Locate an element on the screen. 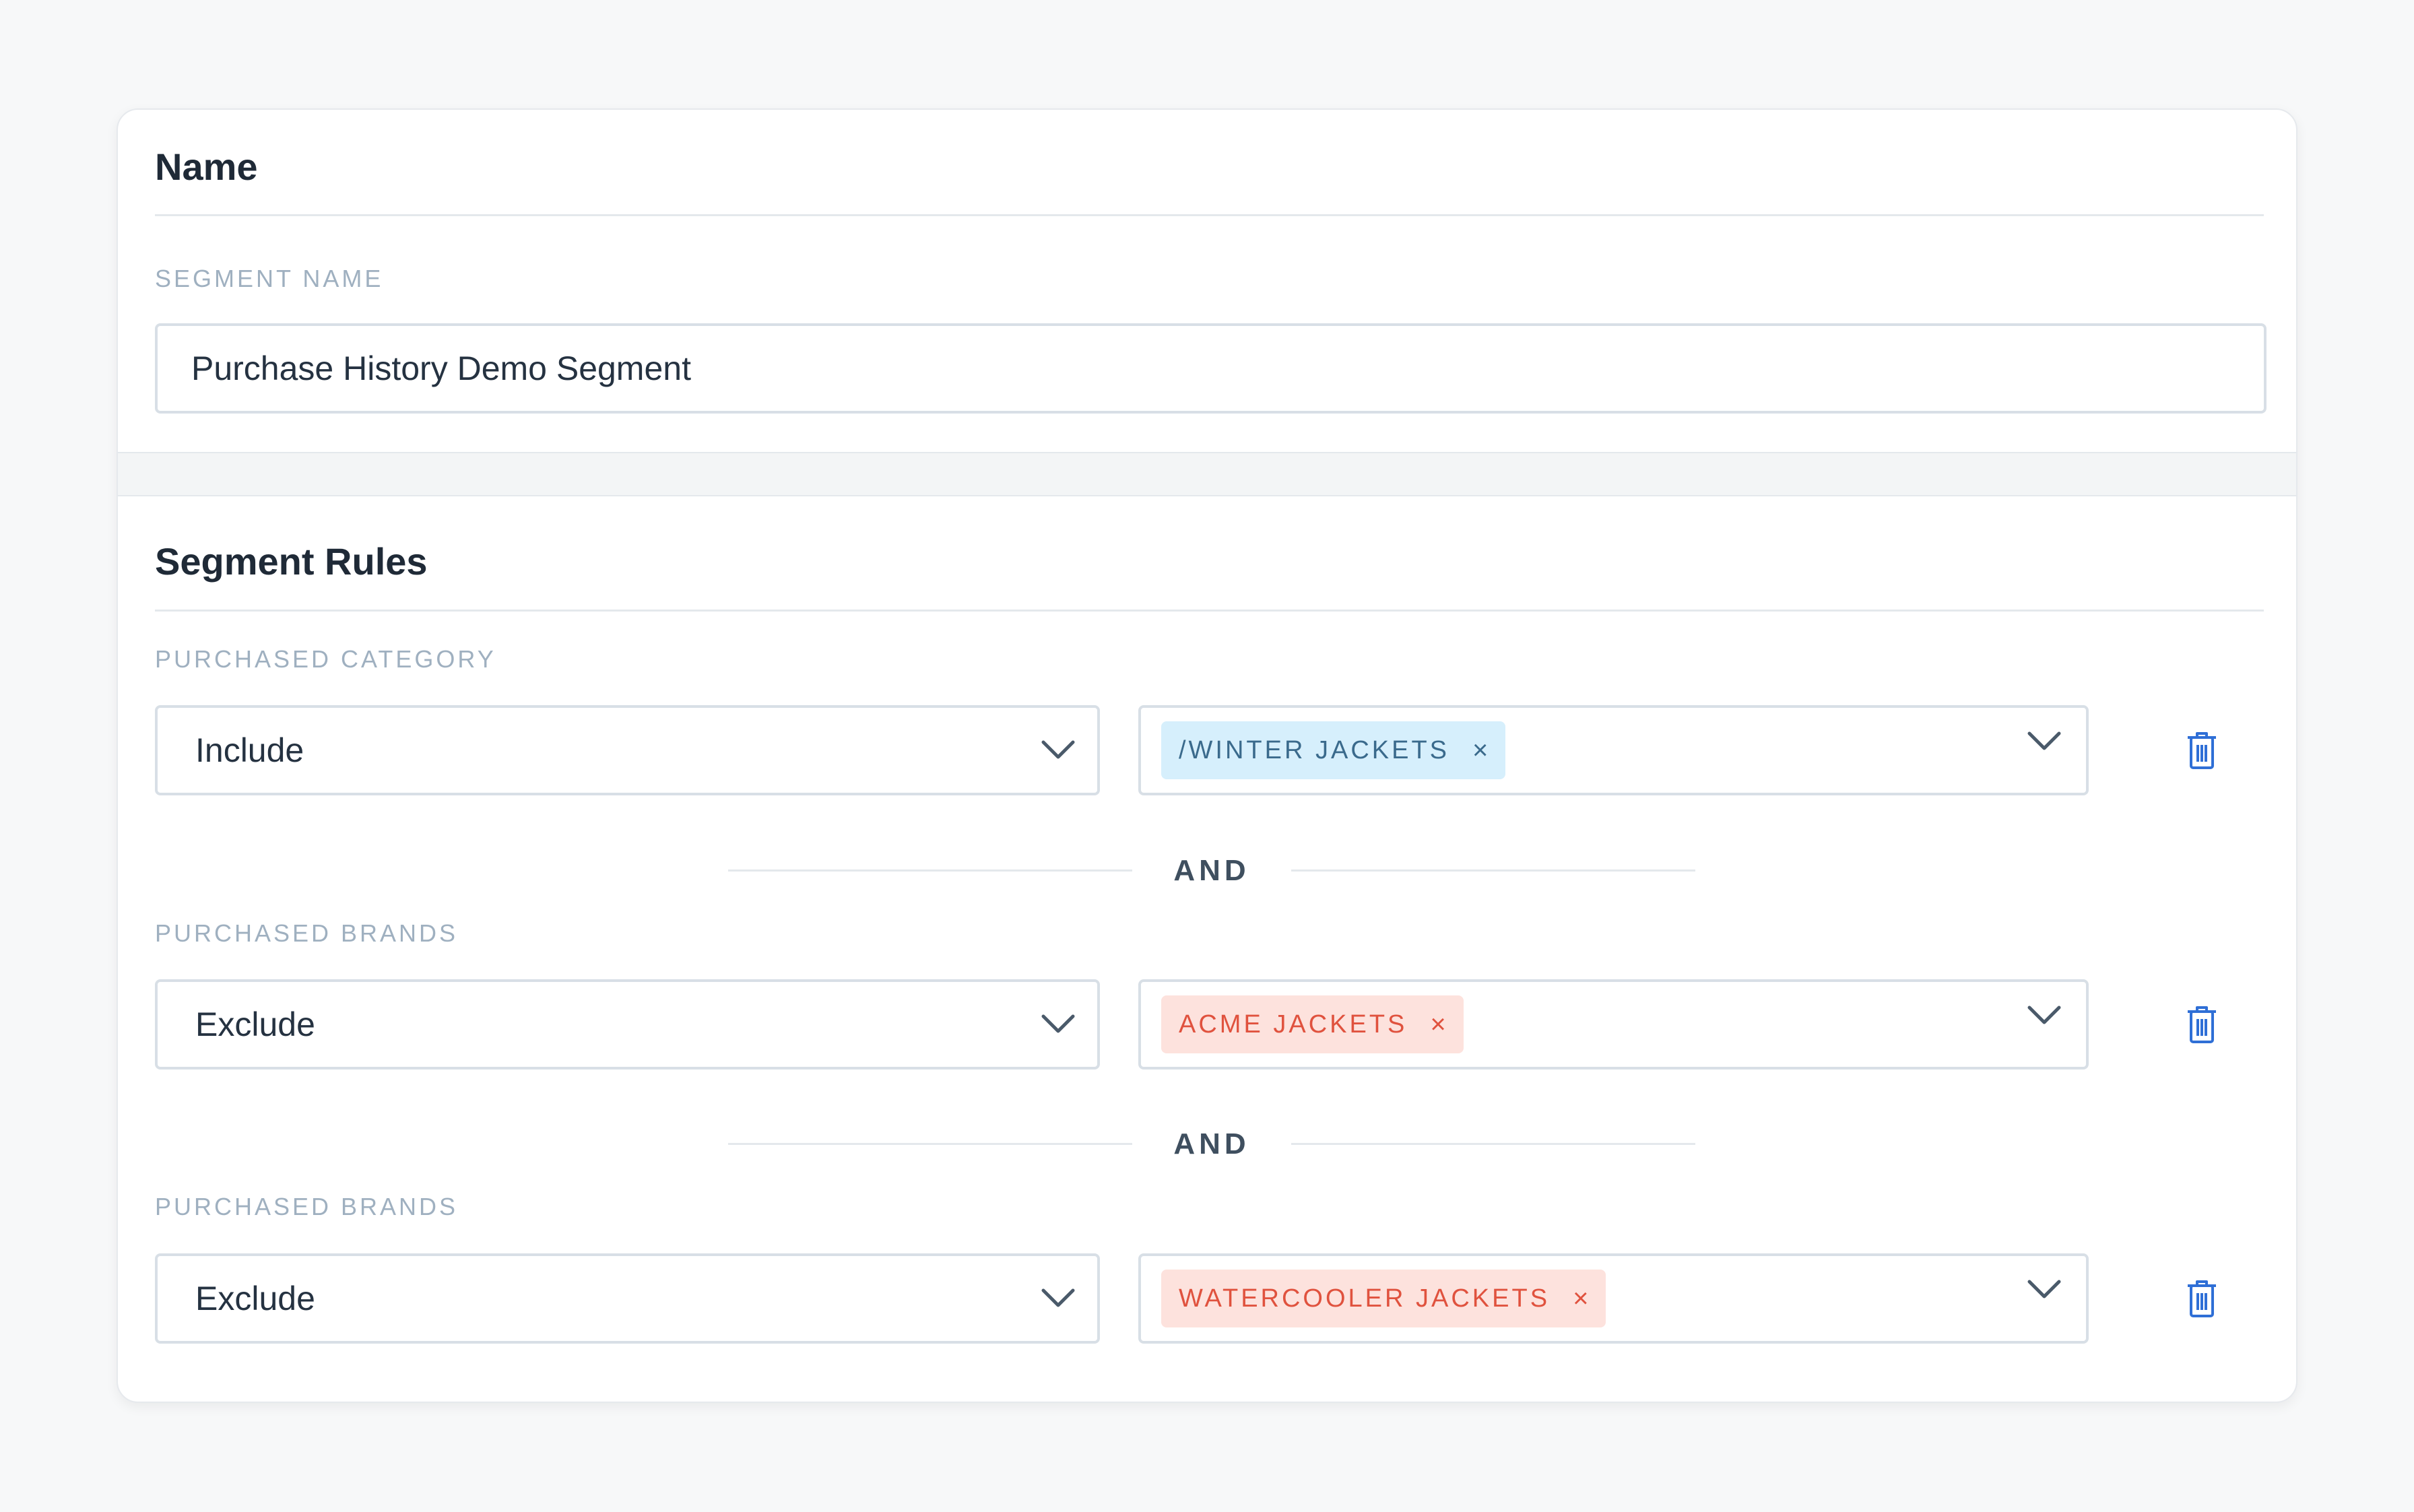 The height and width of the screenshot is (1512, 2414). rule-3-tag-label: WATERCOOLER JACKETS is located at coordinates (1365, 1298).